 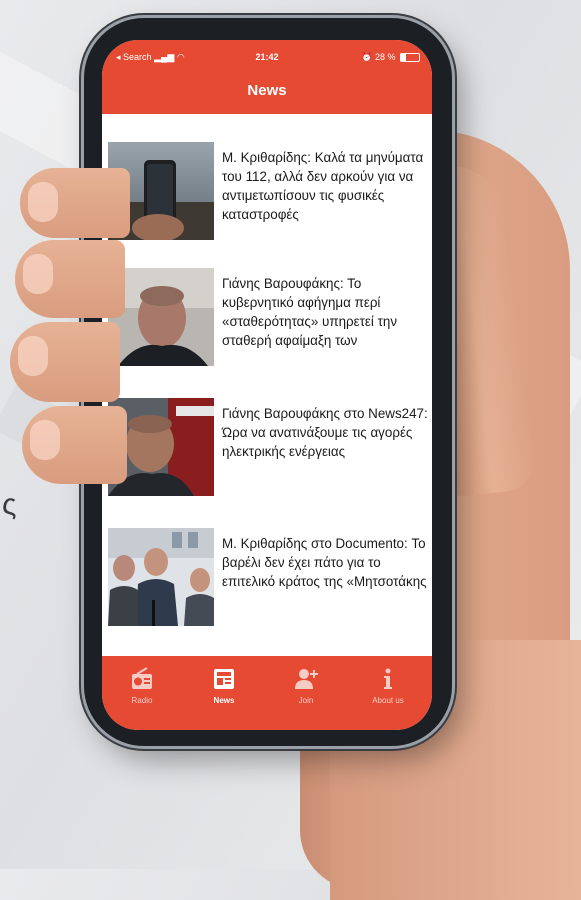 I want to click on tab-label: About us, so click(x=388, y=700).